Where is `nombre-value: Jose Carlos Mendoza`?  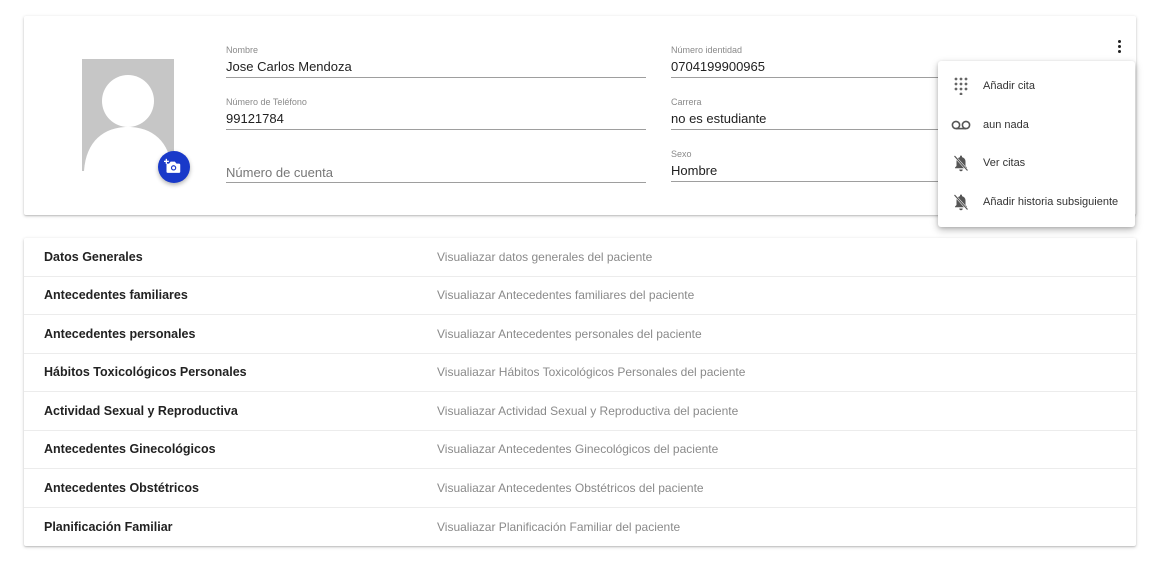
nombre-value: Jose Carlos Mendoza is located at coordinates (436, 67).